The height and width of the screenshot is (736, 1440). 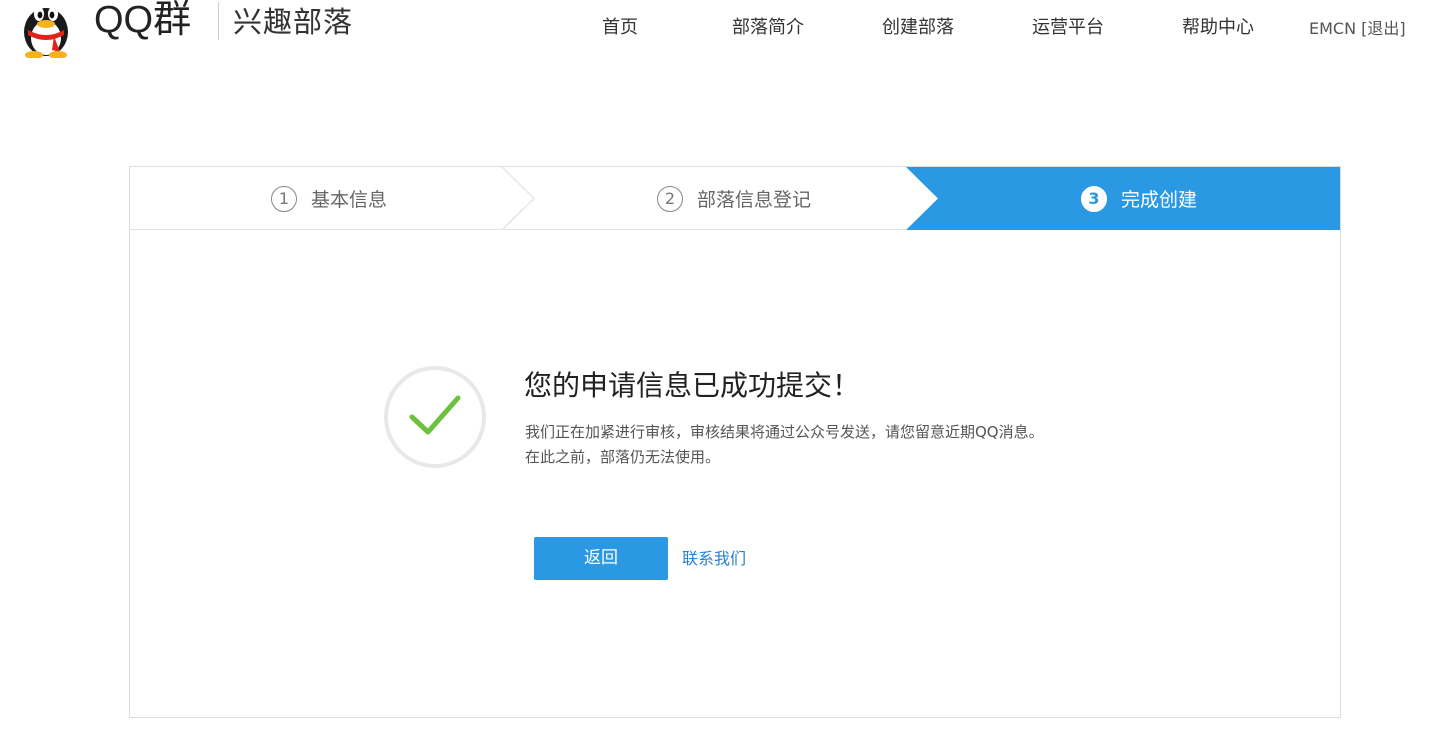 I want to click on step-3: 3 完成创建, so click(x=1139, y=198).